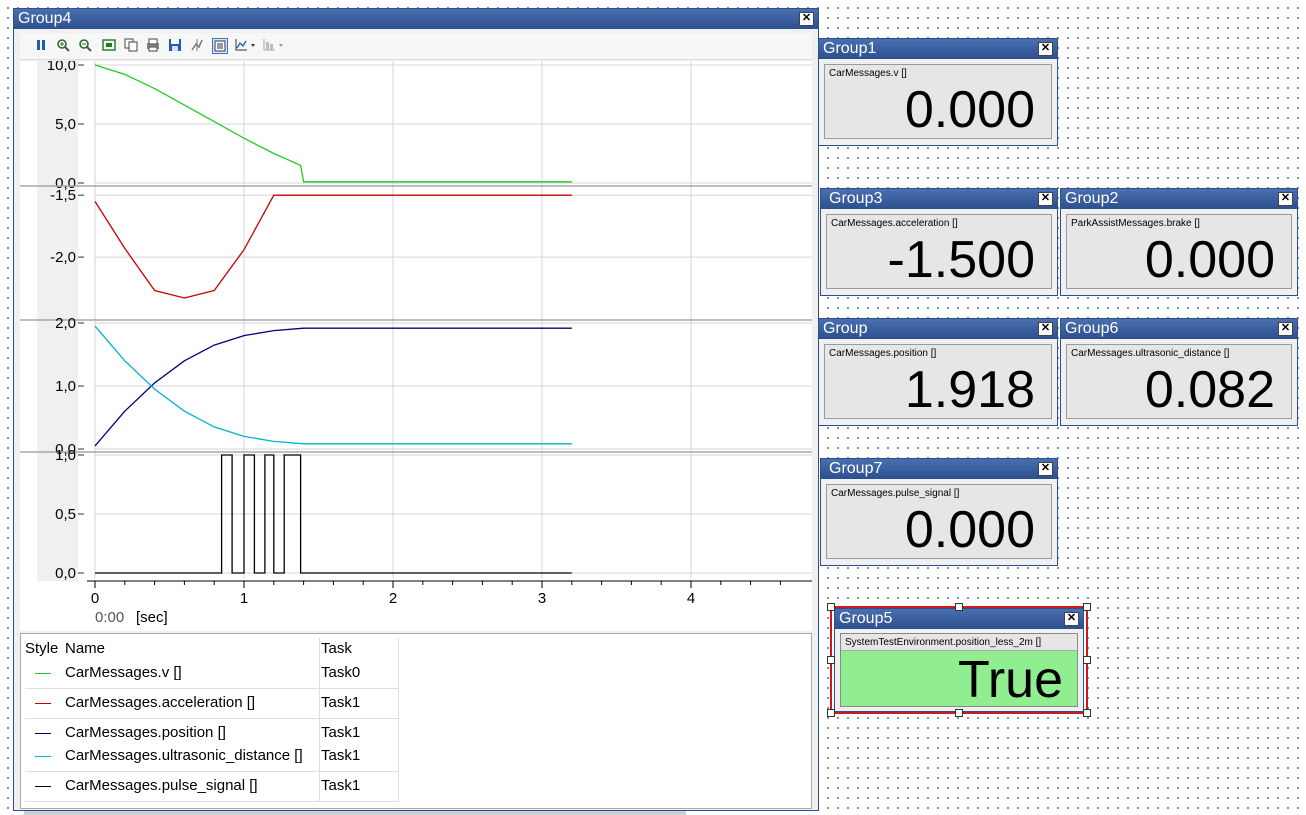 Image resolution: width=1306 pixels, height=815 pixels. Describe the element at coordinates (969, 390) in the screenshot. I see `signal-value: 1.918` at that location.